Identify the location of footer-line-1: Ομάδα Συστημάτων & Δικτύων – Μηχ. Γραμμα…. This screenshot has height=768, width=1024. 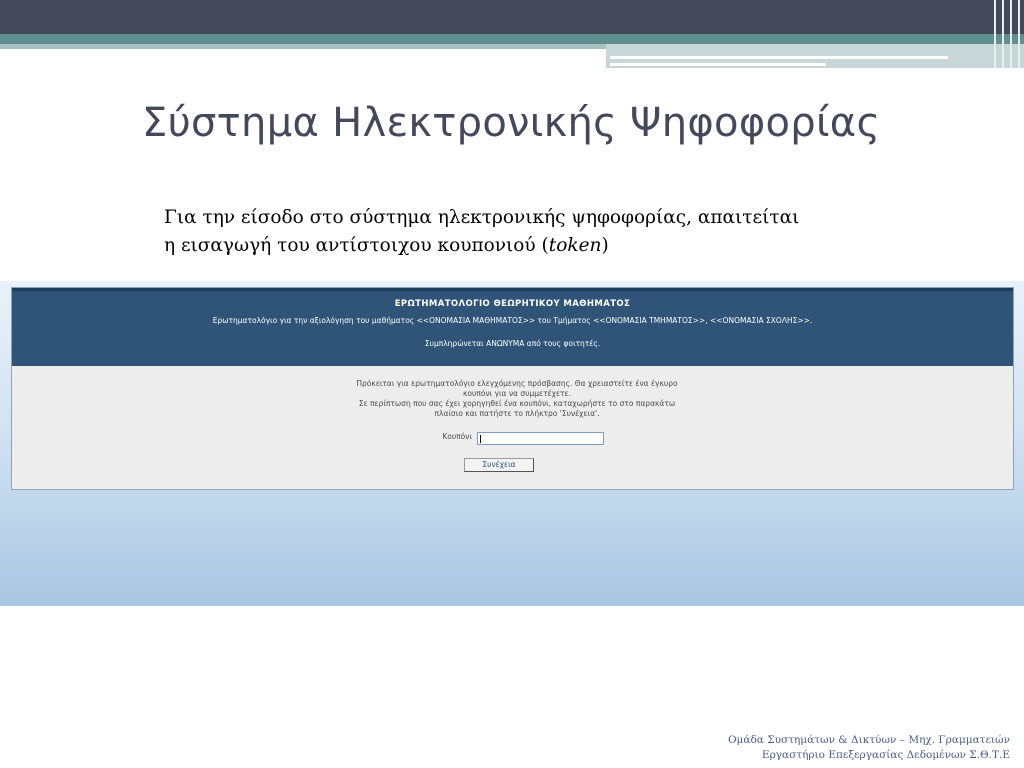
(868, 740).